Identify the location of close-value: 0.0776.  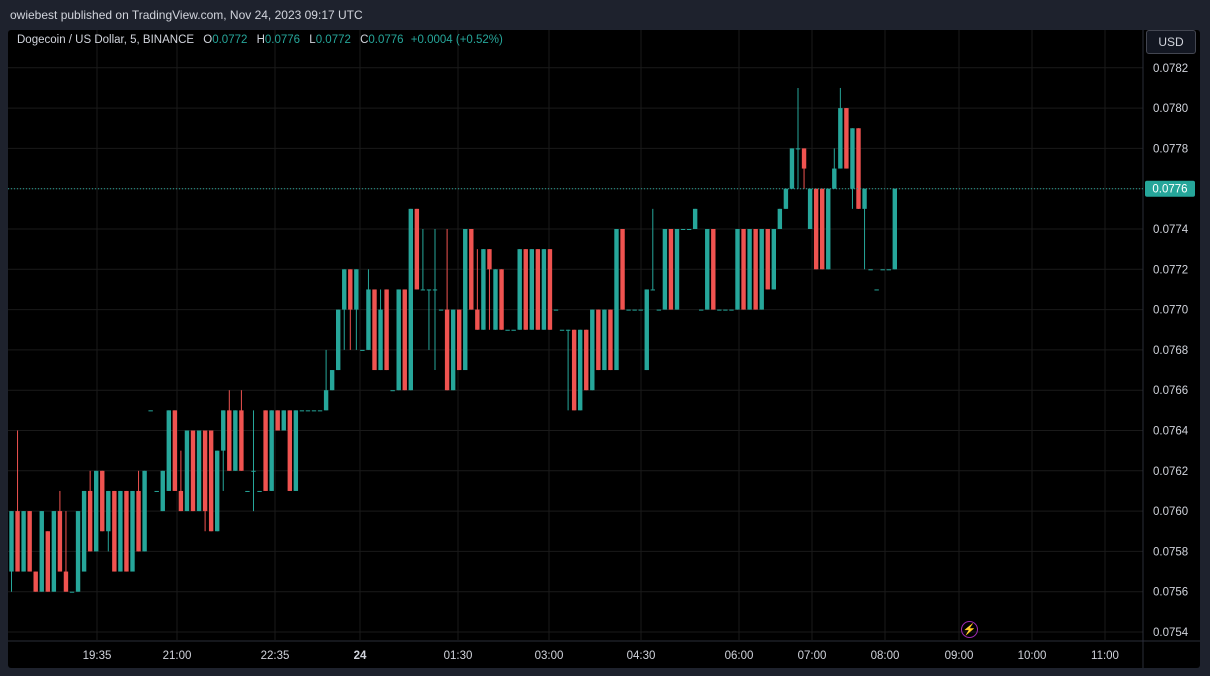
(386, 40).